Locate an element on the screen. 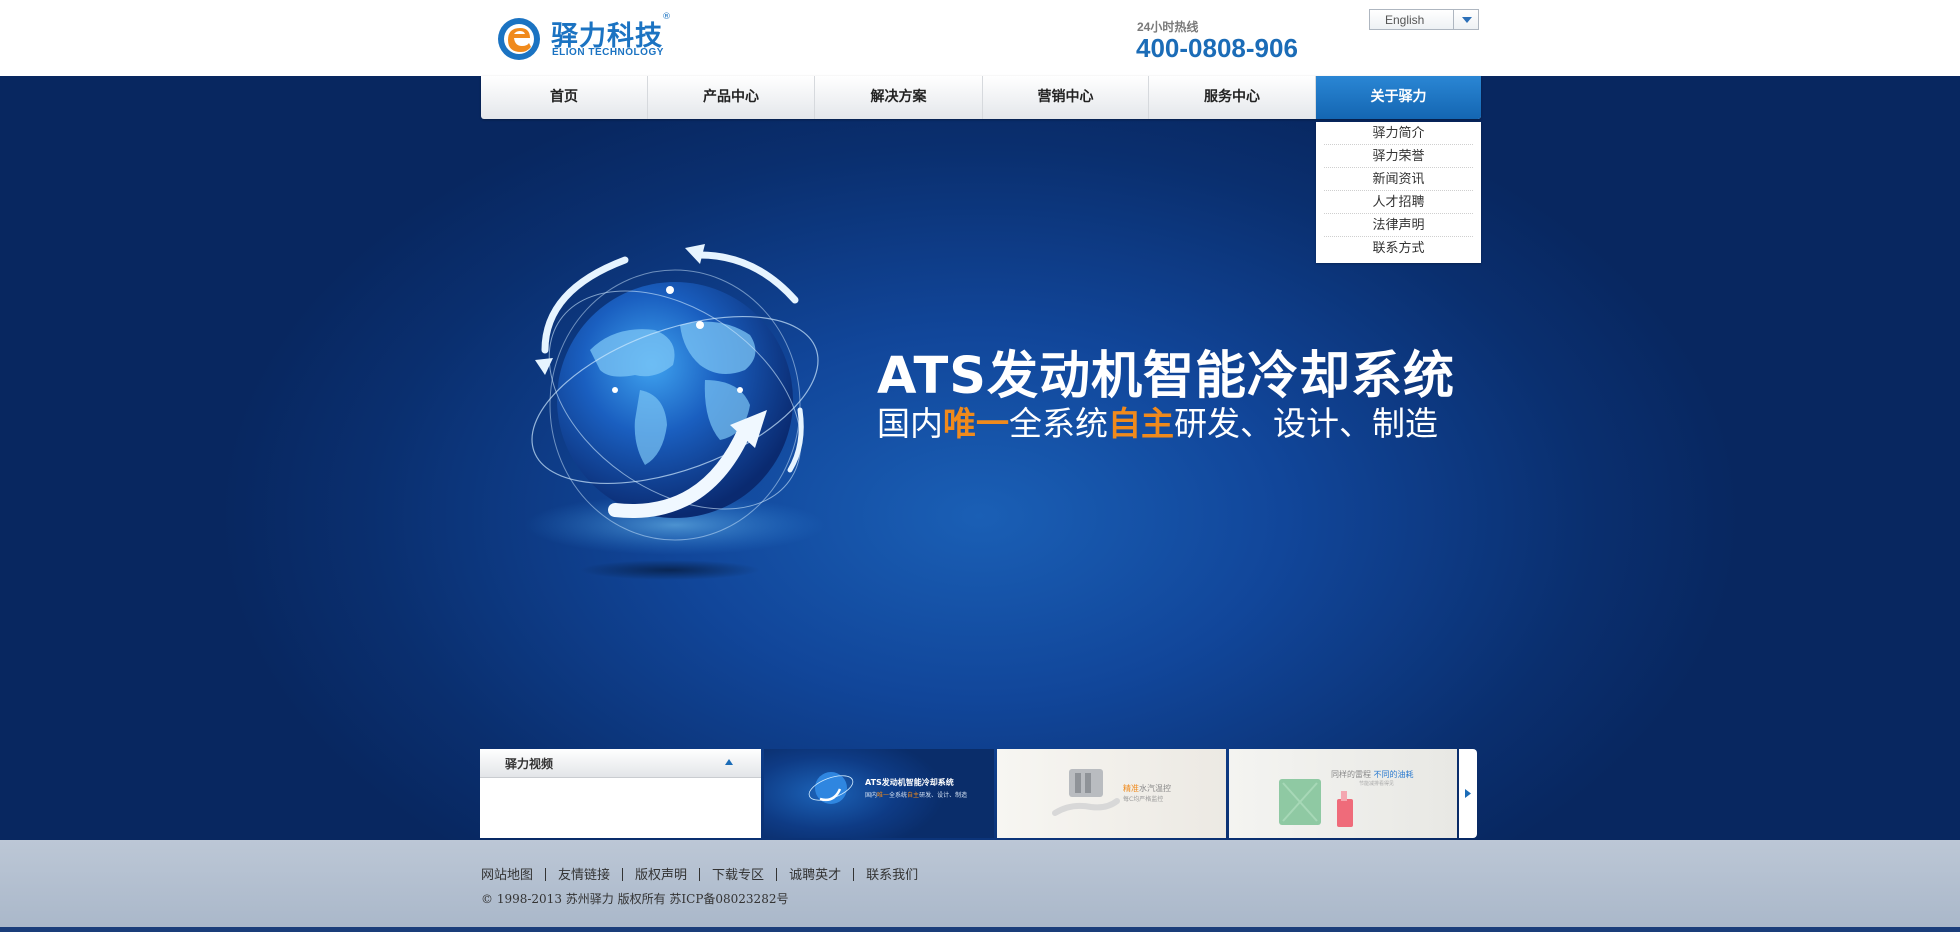  subline-highlight: 自主 is located at coordinates (1141, 423).